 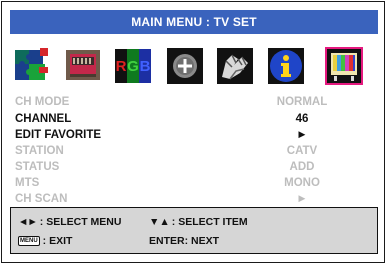 What do you see at coordinates (185, 66) in the screenshot?
I see `disc-plus-icon` at bounding box center [185, 66].